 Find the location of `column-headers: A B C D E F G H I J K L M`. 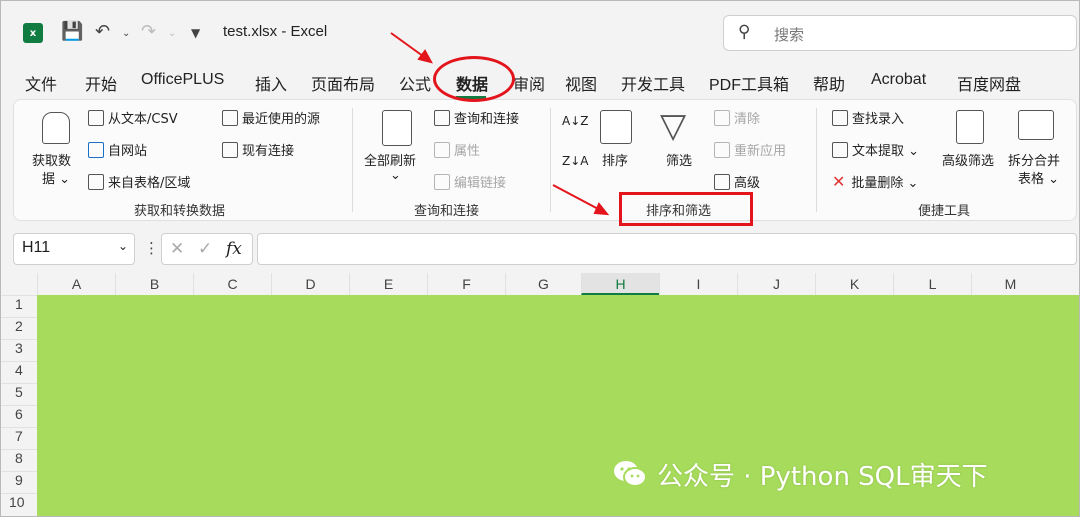

column-headers: A B C D E F G H I J K L M is located at coordinates (540, 284).